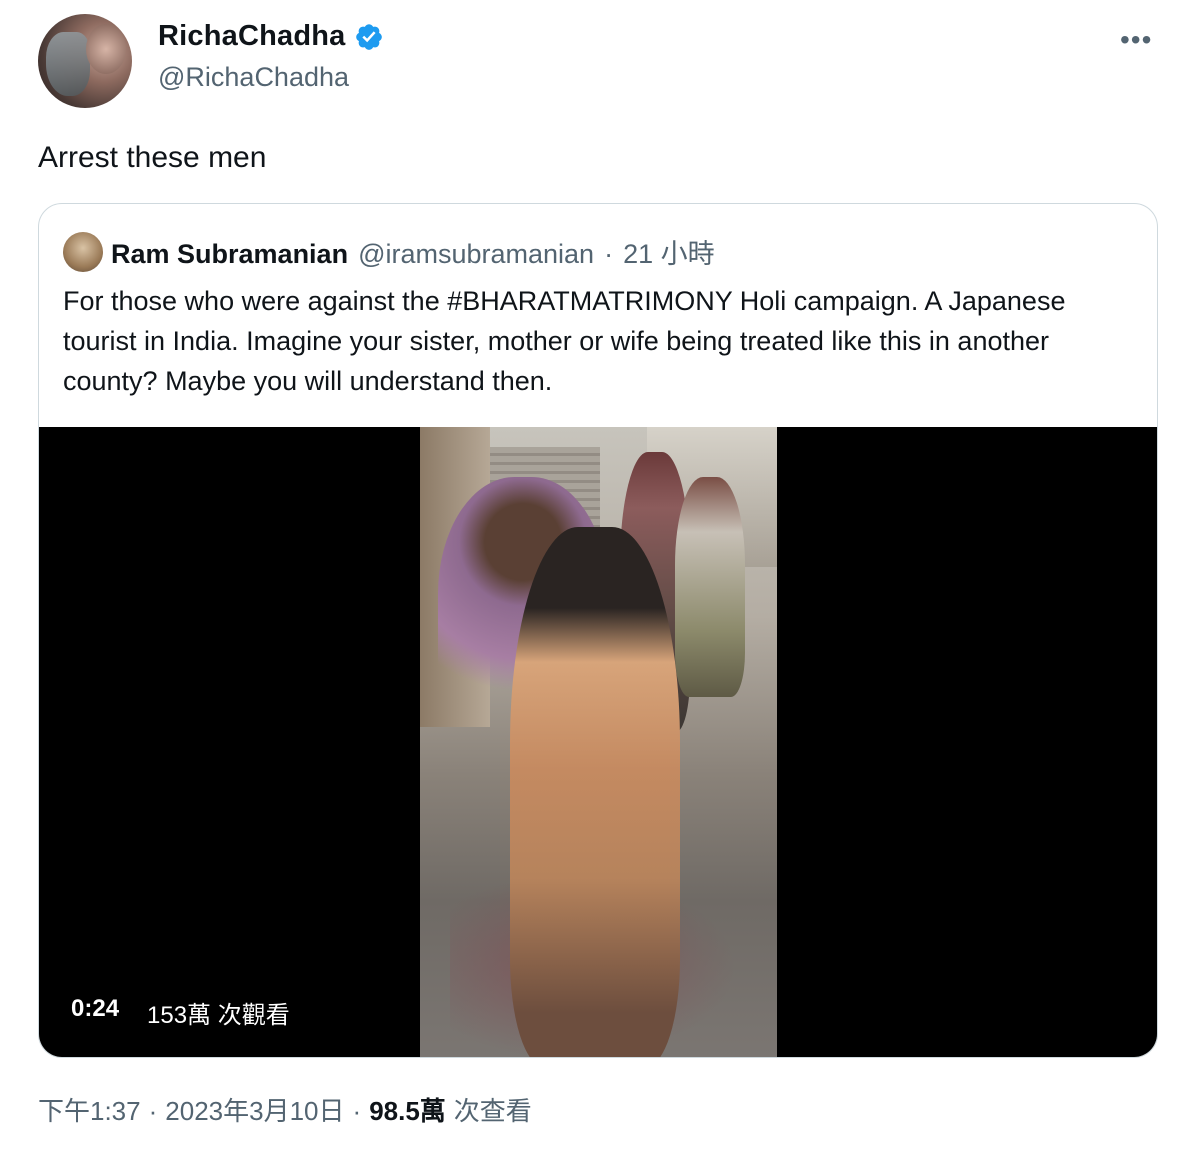  Describe the element at coordinates (95, 1008) in the screenshot. I see `video-duration: 0:24` at that location.